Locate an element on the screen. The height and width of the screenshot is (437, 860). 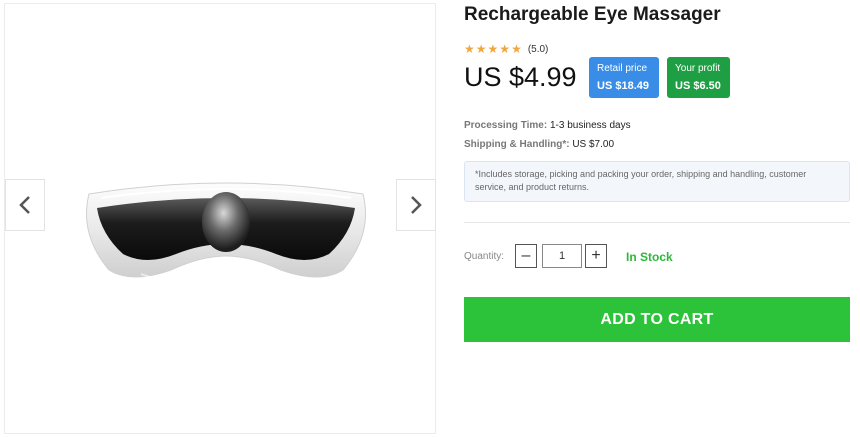
shipping-label: Shipping & Handling*: is located at coordinates (517, 144).